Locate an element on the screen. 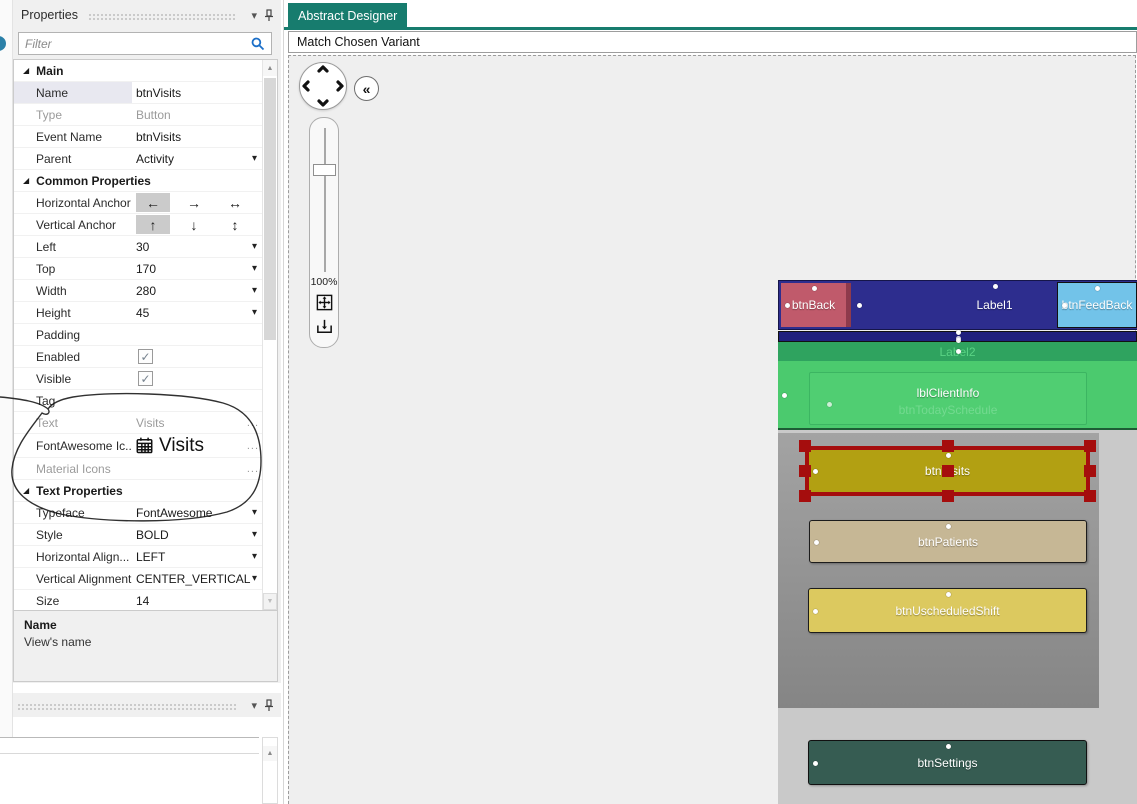 The height and width of the screenshot is (804, 1137). center-handle is located at coordinates (947, 471).